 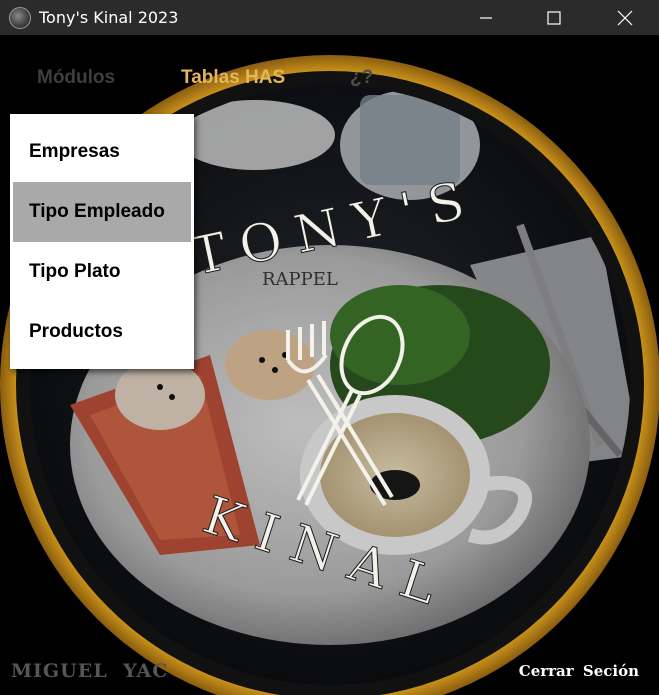 I want to click on author-label: MIGUEL YAC, so click(x=90, y=671).